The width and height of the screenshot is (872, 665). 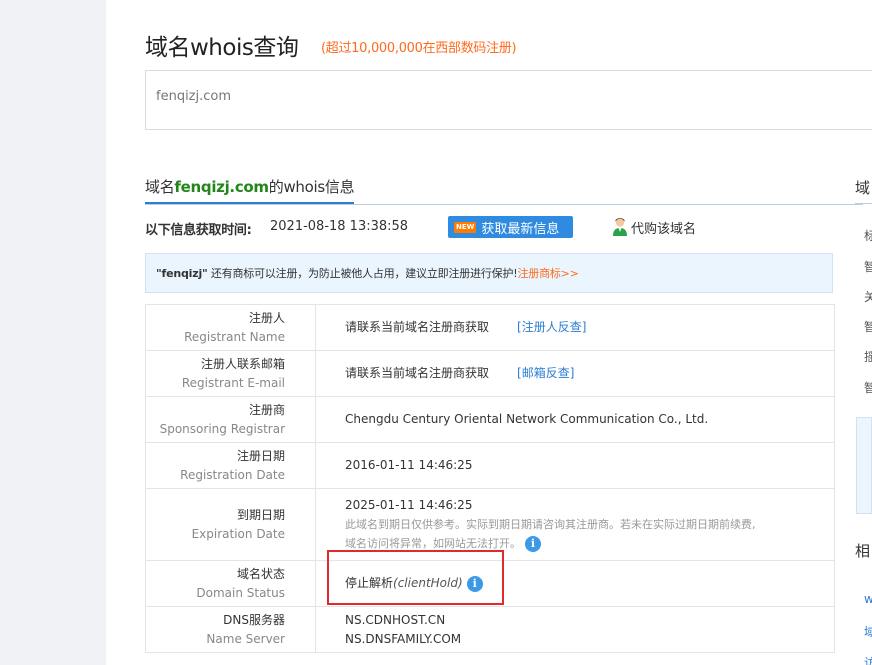 I want to click on expiration-note-text: 域名访问将异常，如网站无法打开。, so click(x=433, y=543).